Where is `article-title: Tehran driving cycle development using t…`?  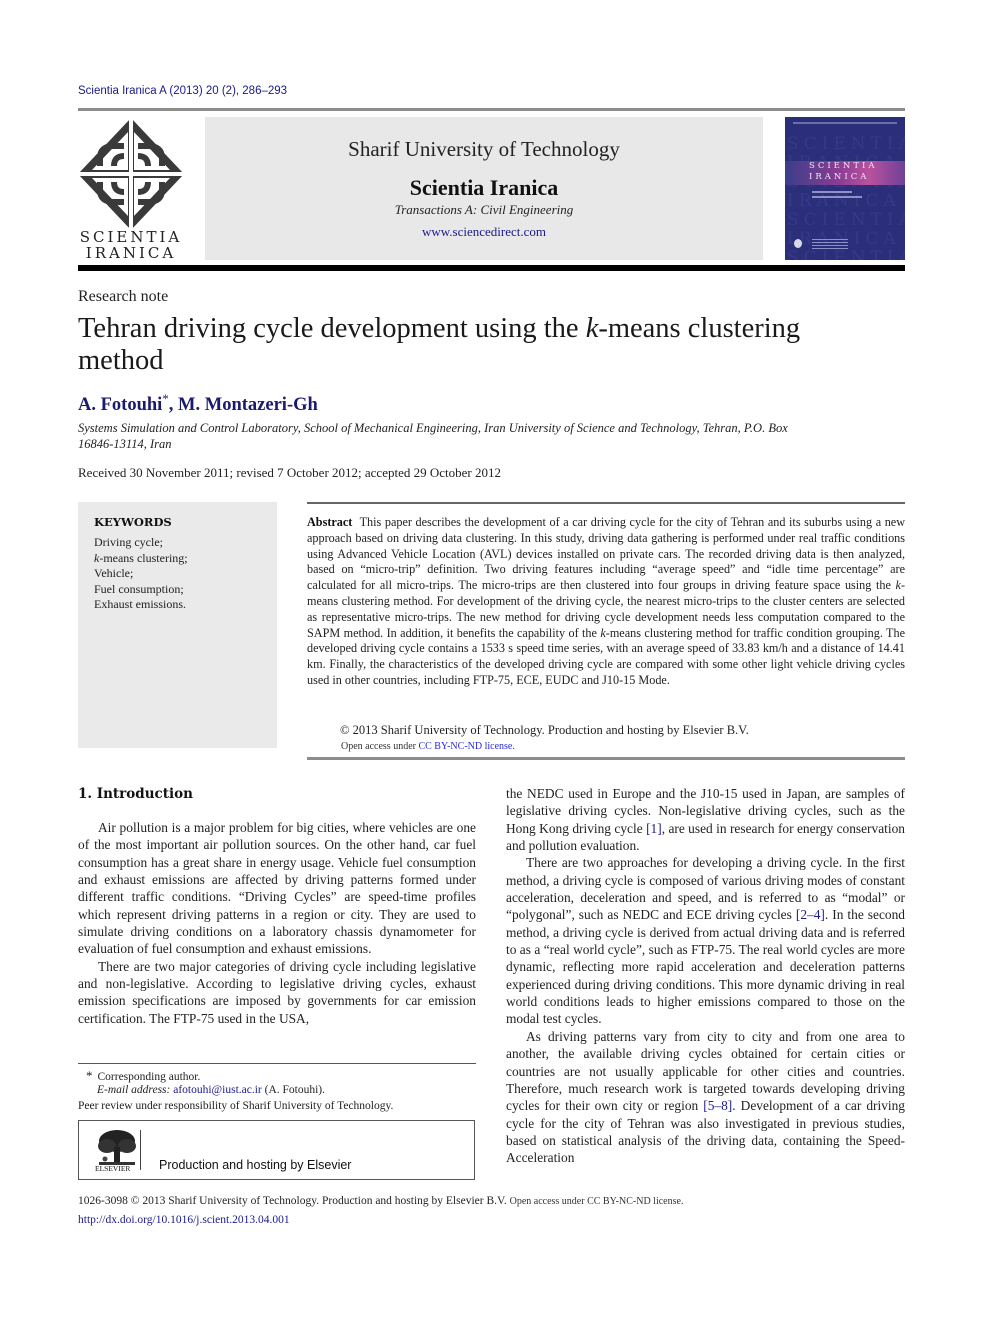
article-title: Tehran driving cycle development using t… is located at coordinates (439, 344).